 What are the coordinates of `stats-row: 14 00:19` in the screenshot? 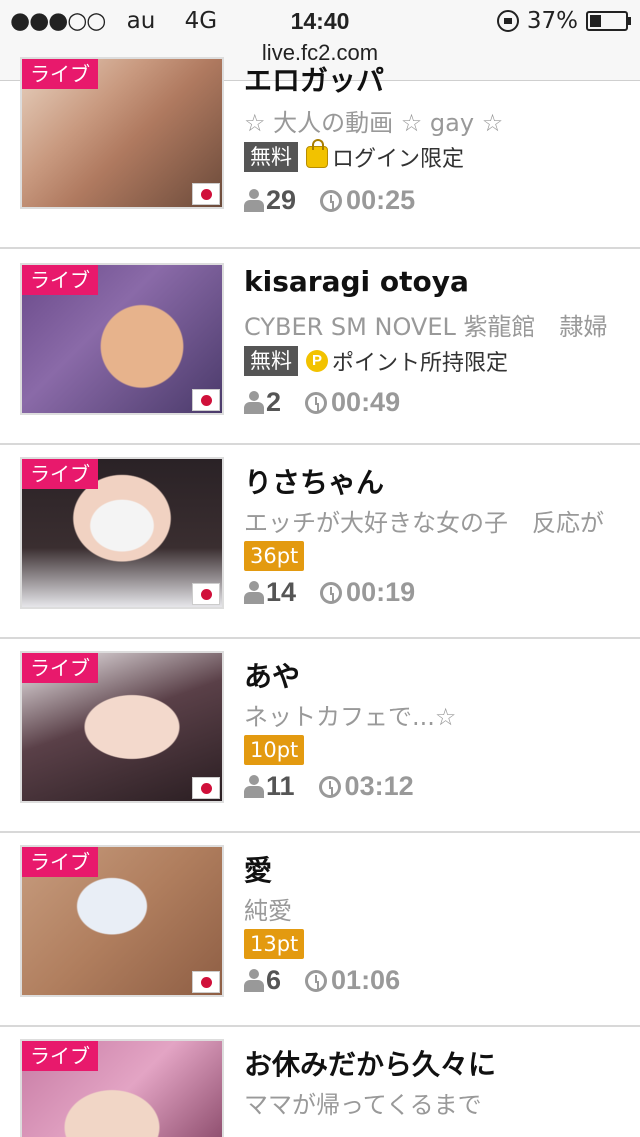 It's located at (329, 592).